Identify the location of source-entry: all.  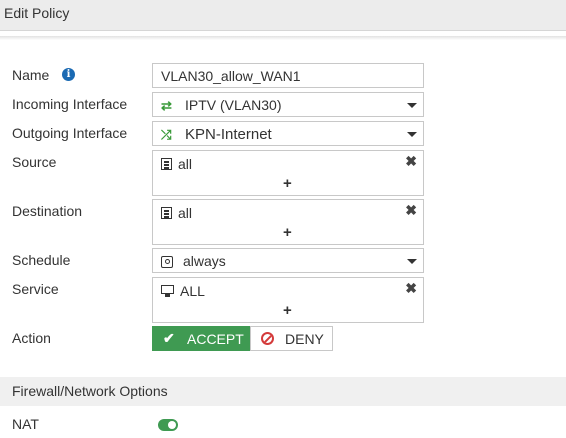
(176, 164).